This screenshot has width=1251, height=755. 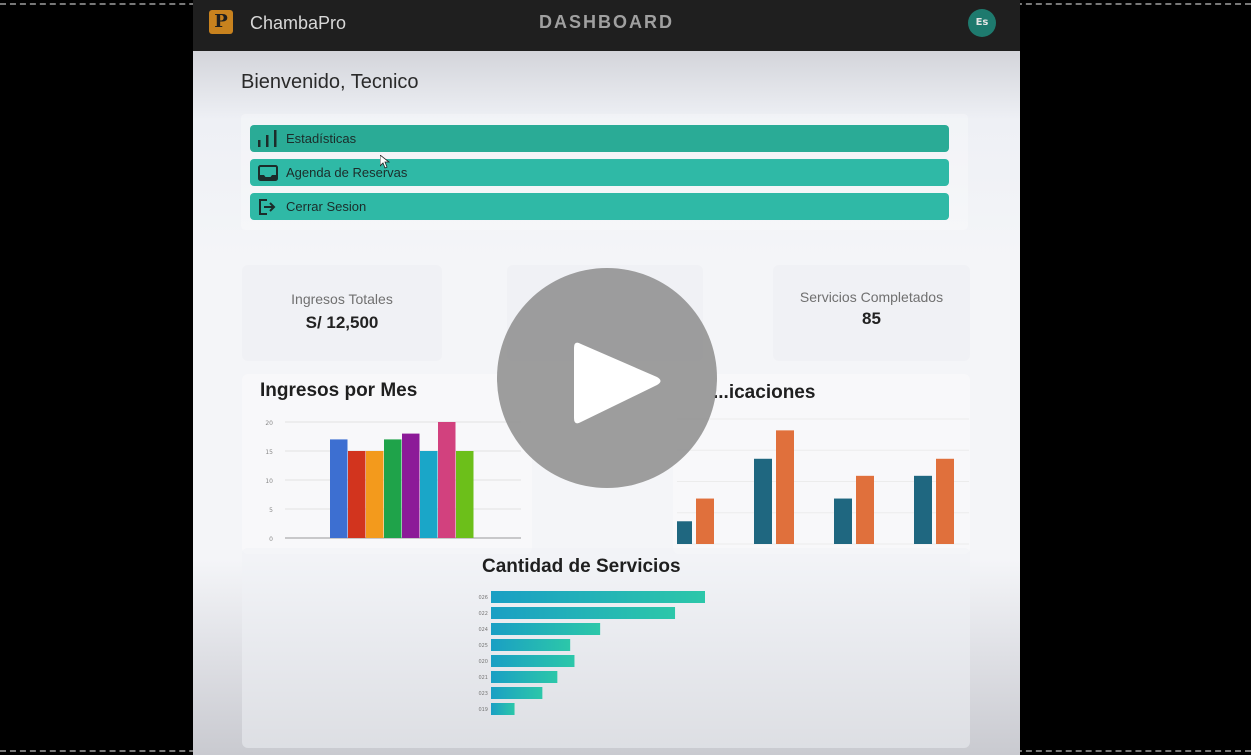 What do you see at coordinates (268, 207) in the screenshot?
I see `logout-icon` at bounding box center [268, 207].